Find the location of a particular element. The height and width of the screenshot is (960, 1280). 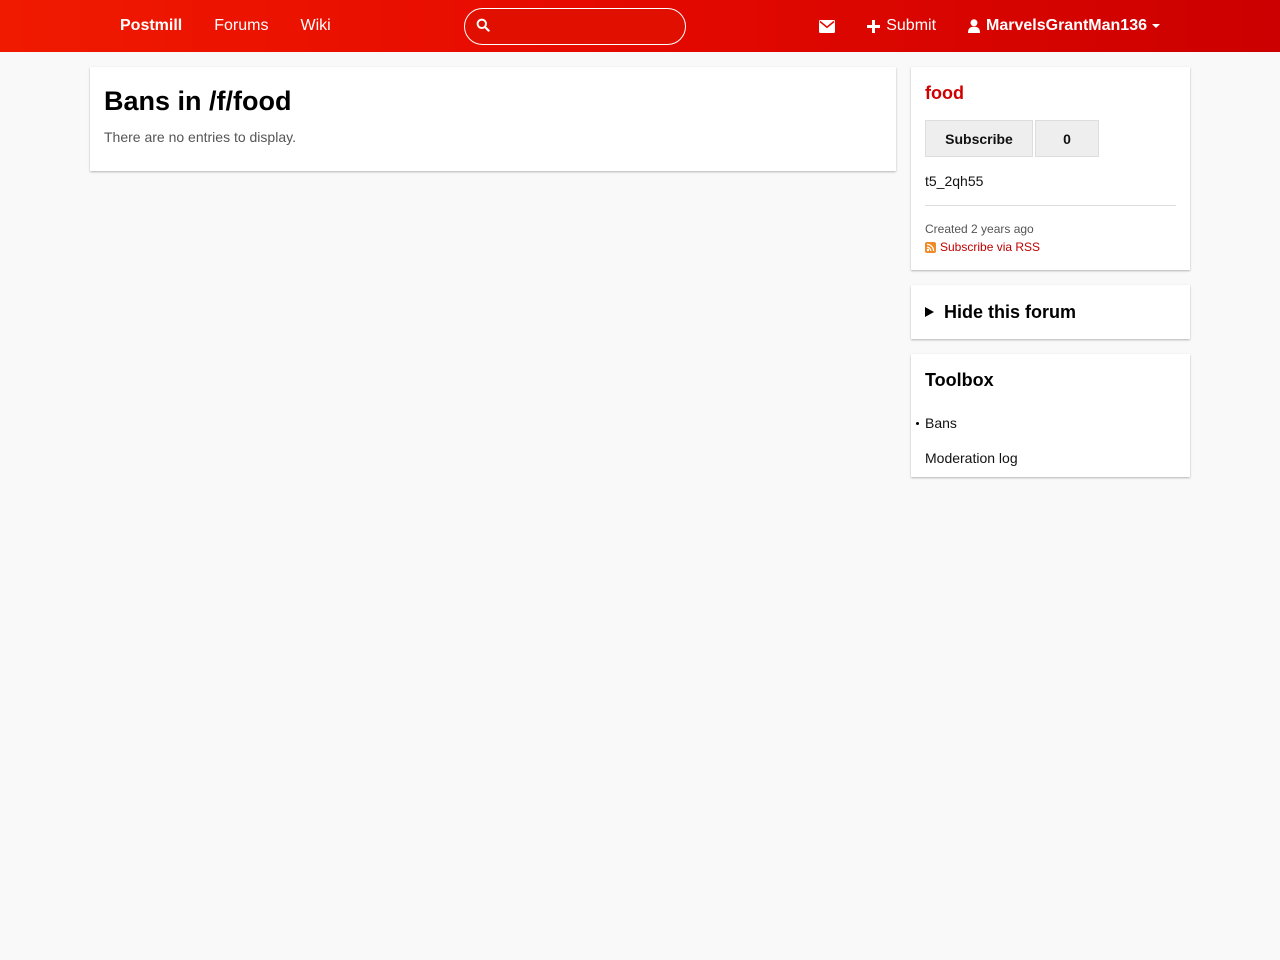

search-box is located at coordinates (575, 26).